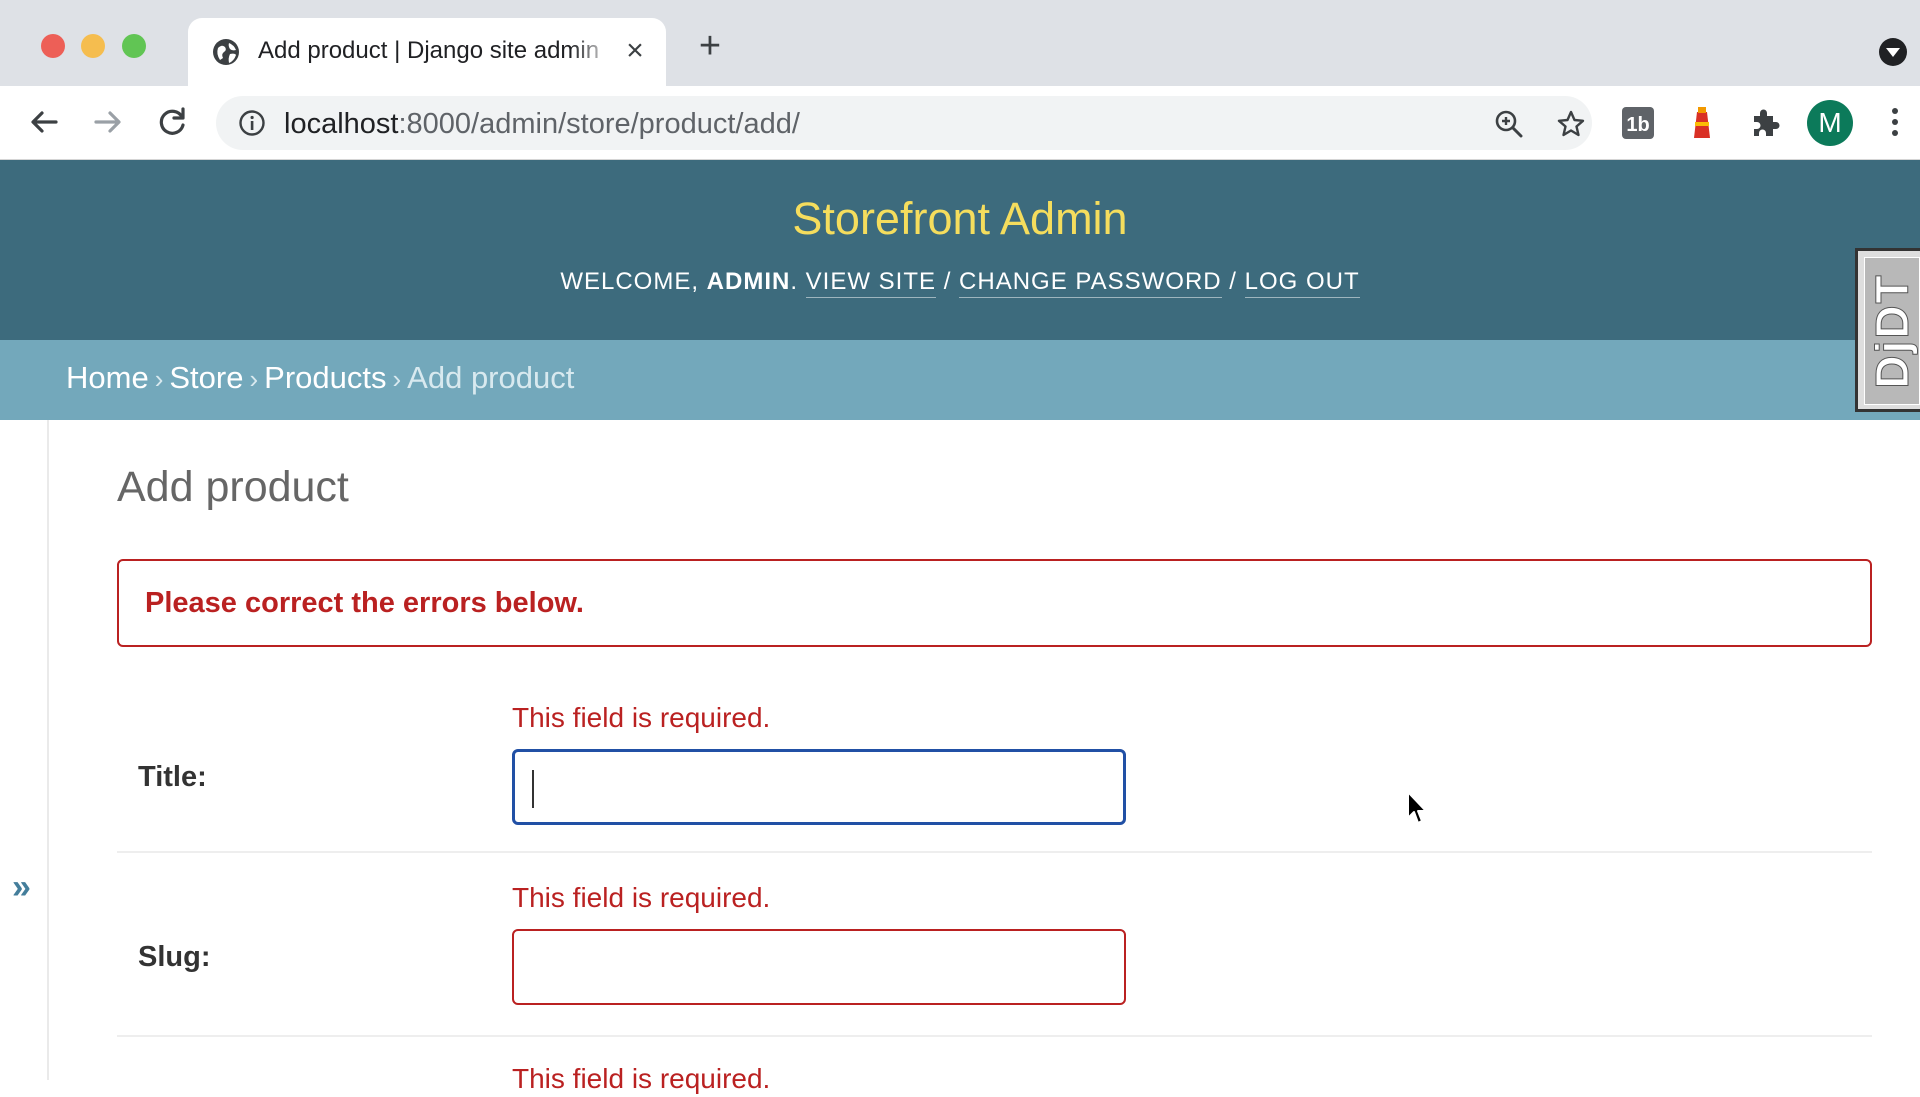  What do you see at coordinates (710, 46) in the screenshot?
I see `new-tab-button: +` at bounding box center [710, 46].